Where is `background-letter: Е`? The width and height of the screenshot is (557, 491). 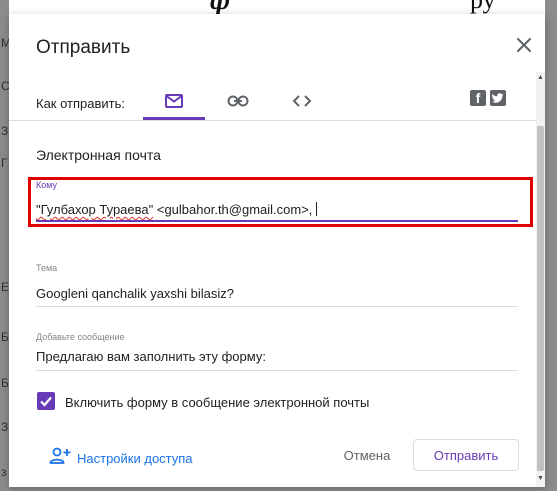
background-letter: Е is located at coordinates (5, 287).